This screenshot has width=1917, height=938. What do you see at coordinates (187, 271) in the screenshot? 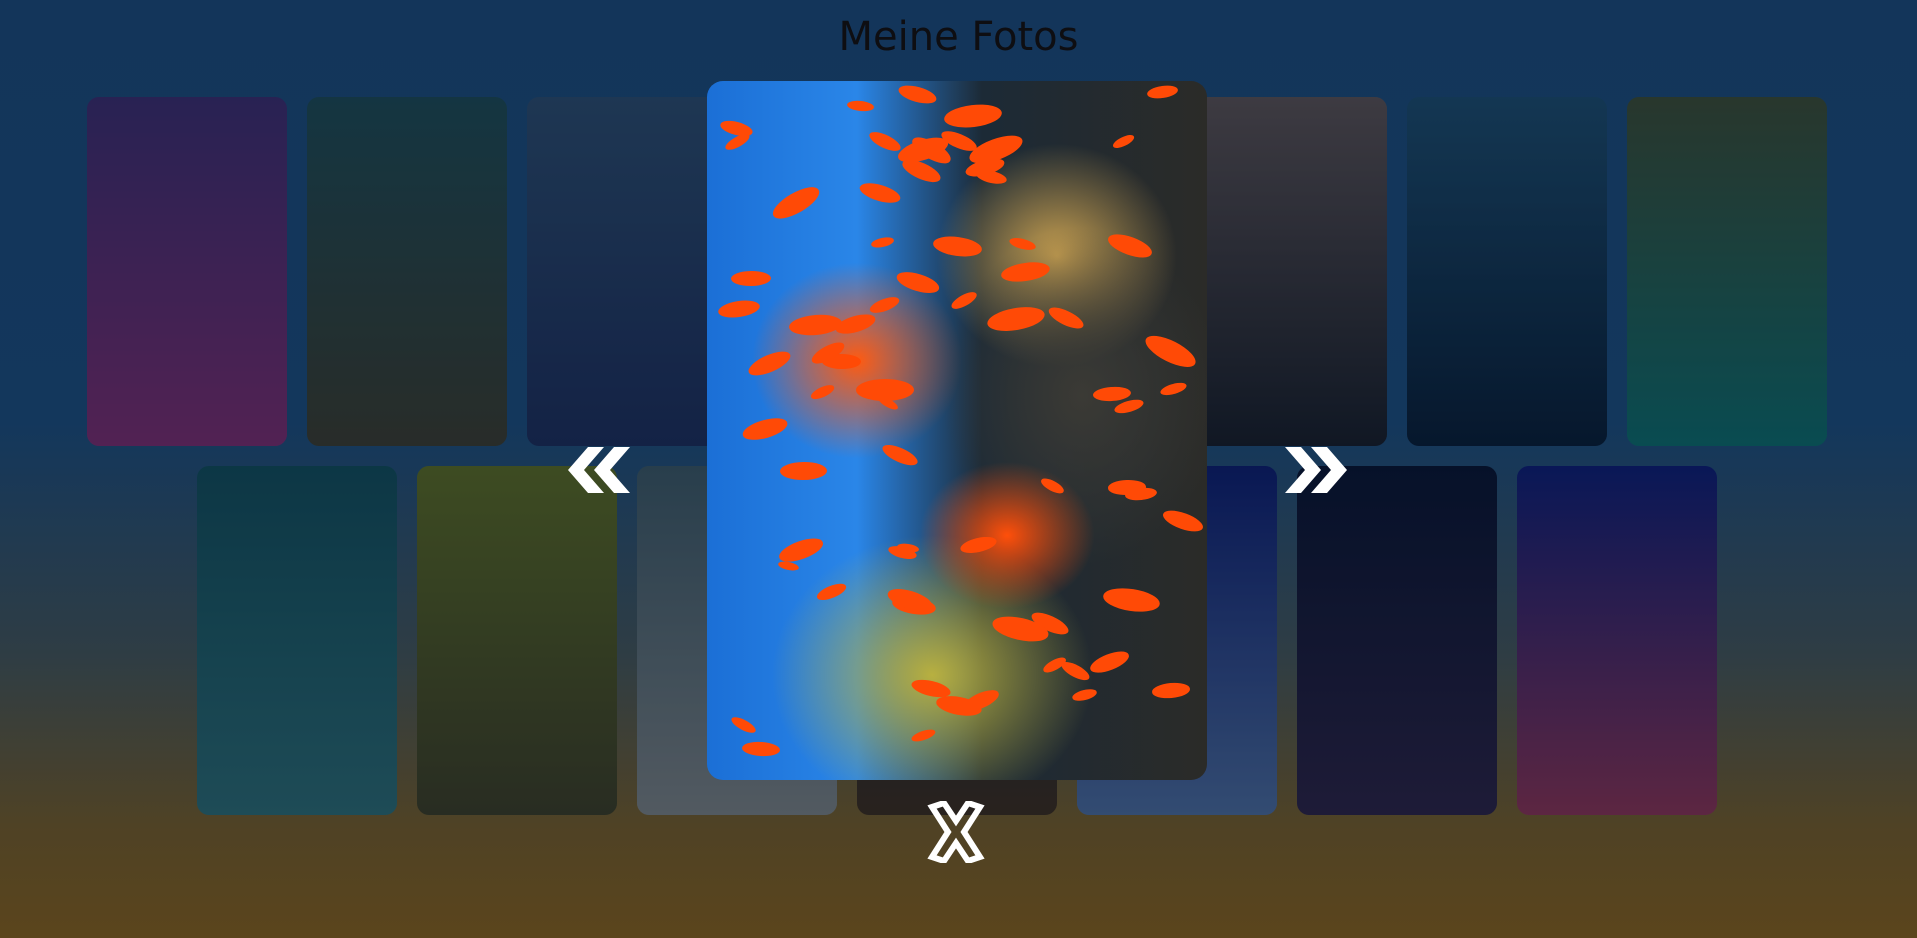
I see `photo-thumbnail-coral-reef-purple` at bounding box center [187, 271].